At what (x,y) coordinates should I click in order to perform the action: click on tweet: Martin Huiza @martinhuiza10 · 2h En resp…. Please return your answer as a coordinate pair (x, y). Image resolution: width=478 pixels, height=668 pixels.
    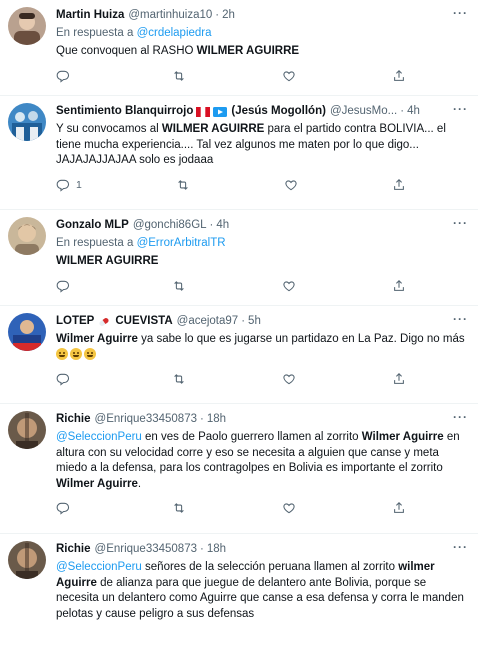
    Looking at the image, I should click on (239, 48).